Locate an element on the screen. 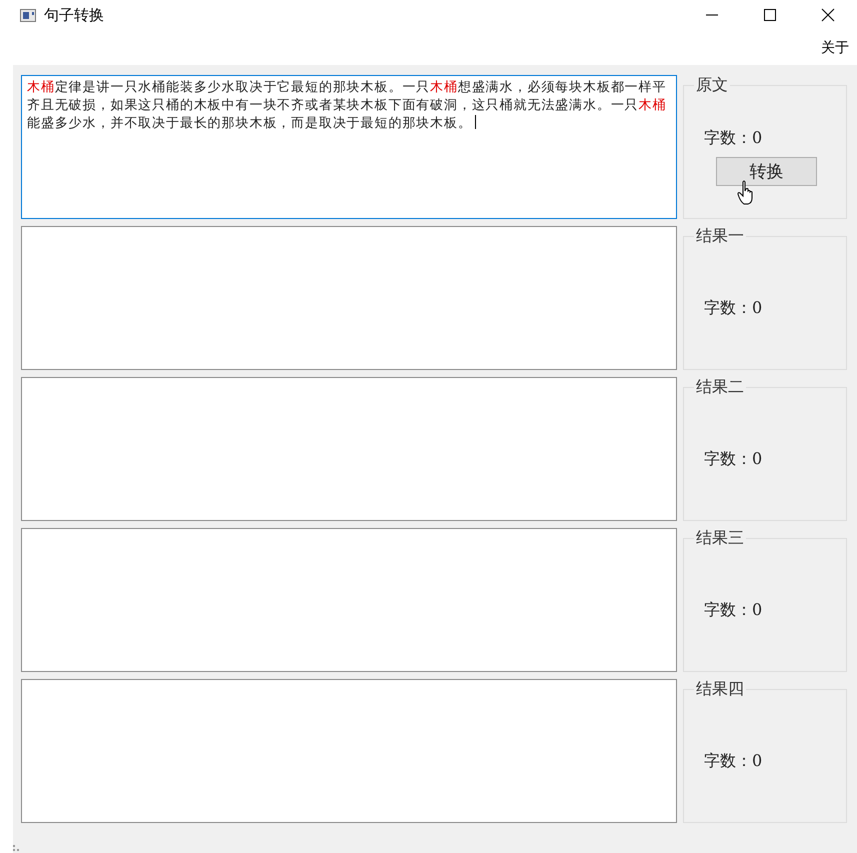 The width and height of the screenshot is (857, 853). text-area: 木桶定律是讲一只水桶能装多少水取决于它最短的那块木板。一只木桶想盛满水，必须每块木板都一样平齐且无破损，如果这只桶的木板中有一块不齐或者某块木板下面有破洞，这只桶就无法盛满水。一只木桶 能盛多少水，并不取决于最长的那块木板，而是取决于最短的那块木板。 is located at coordinates (349, 147).